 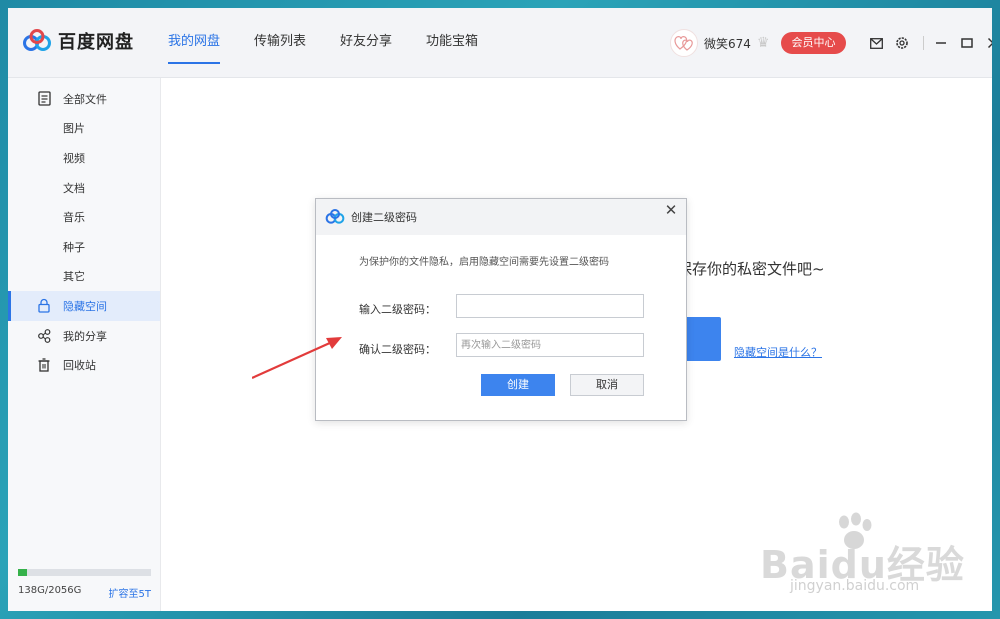 I want to click on sidebar-item-documents: 文档, so click(x=84, y=188).